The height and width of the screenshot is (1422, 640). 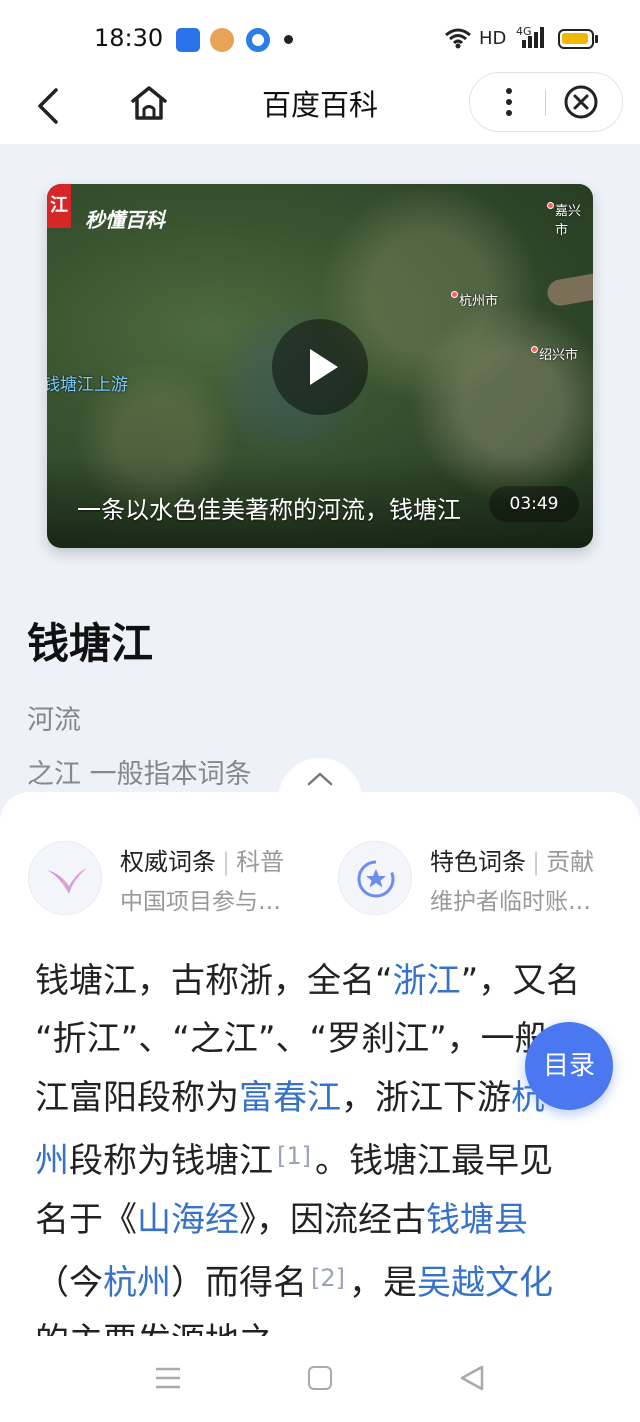 What do you see at coordinates (375, 878) in the screenshot?
I see `featured-badge-icon` at bounding box center [375, 878].